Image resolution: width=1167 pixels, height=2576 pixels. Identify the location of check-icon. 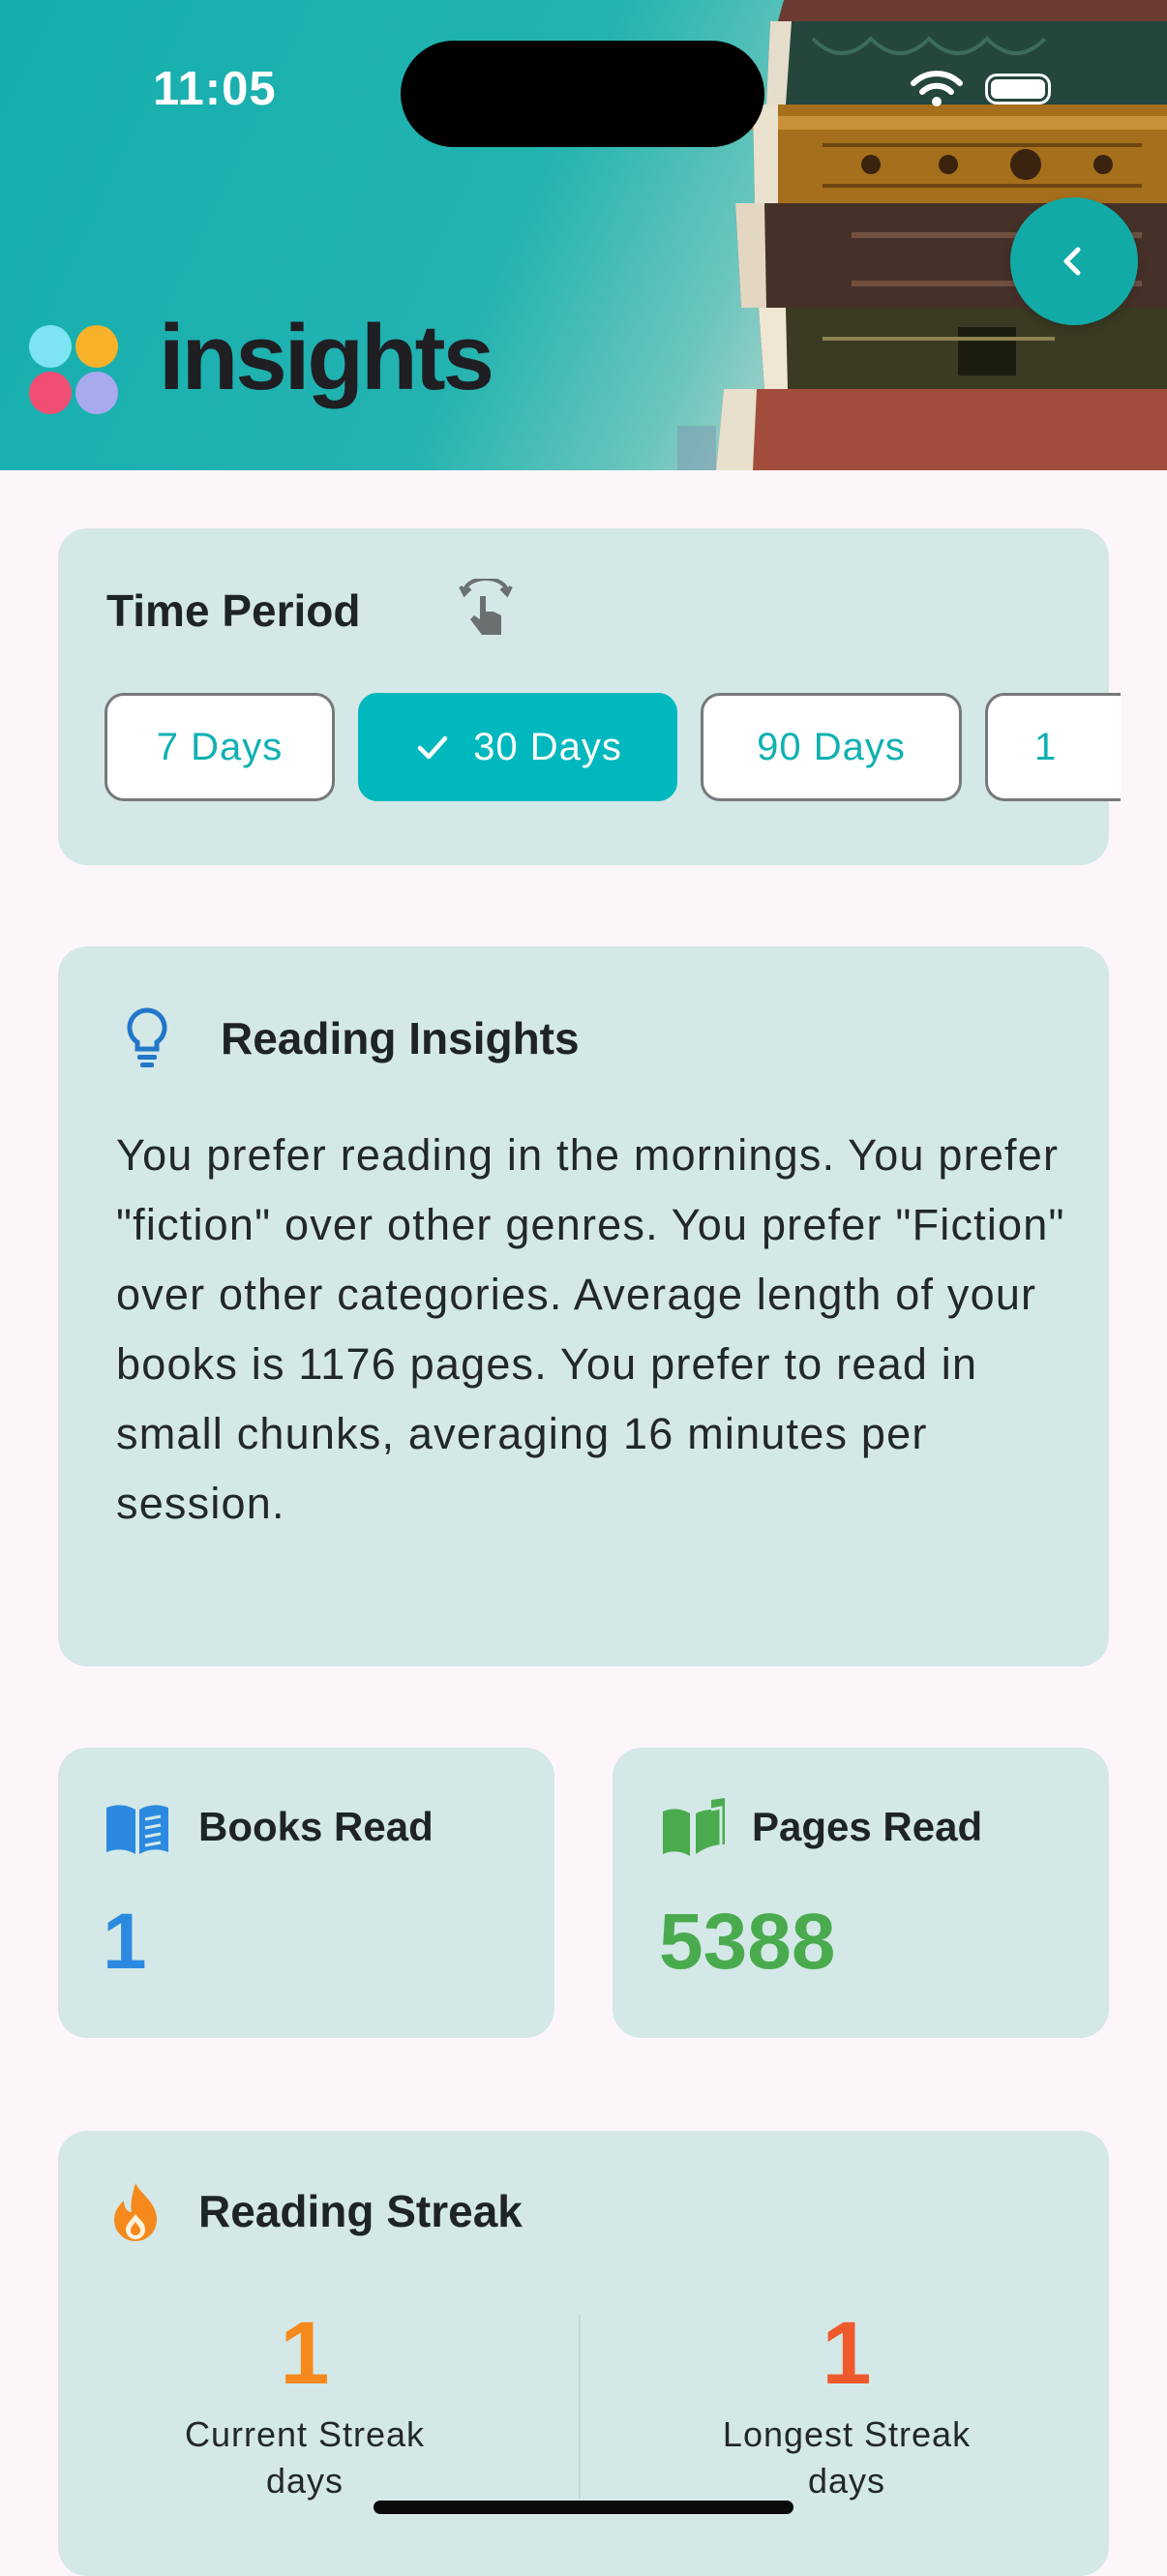
(432, 747).